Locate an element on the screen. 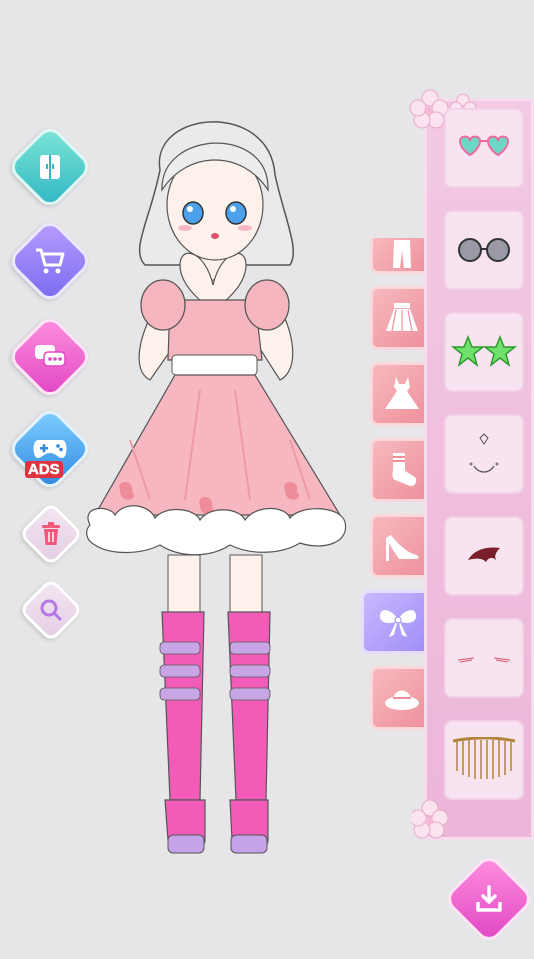 The height and width of the screenshot is (959, 534). item-gold-fringe is located at coordinates (484, 760).